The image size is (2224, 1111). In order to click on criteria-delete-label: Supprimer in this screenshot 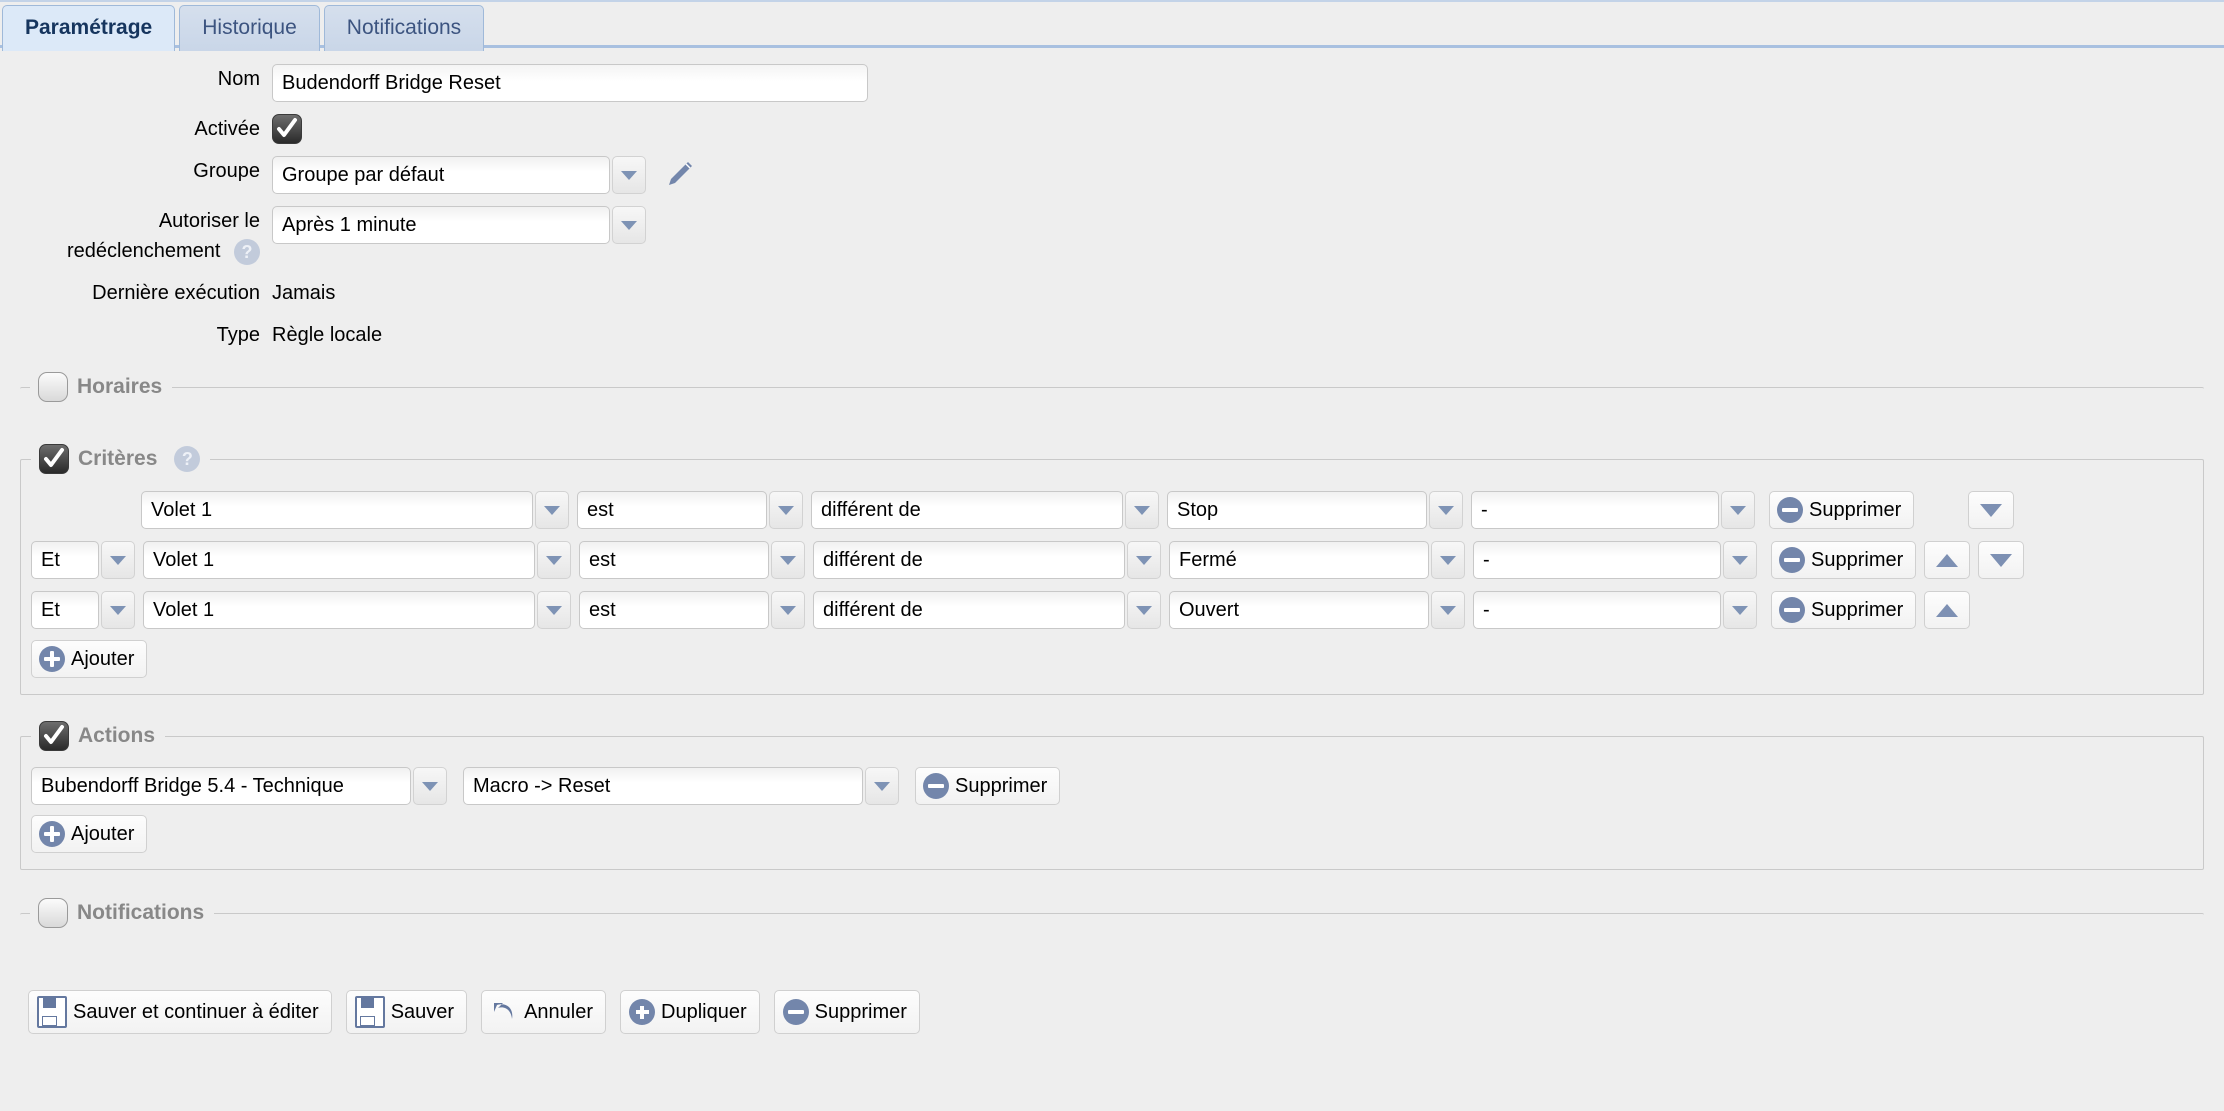, I will do `click(1857, 559)`.